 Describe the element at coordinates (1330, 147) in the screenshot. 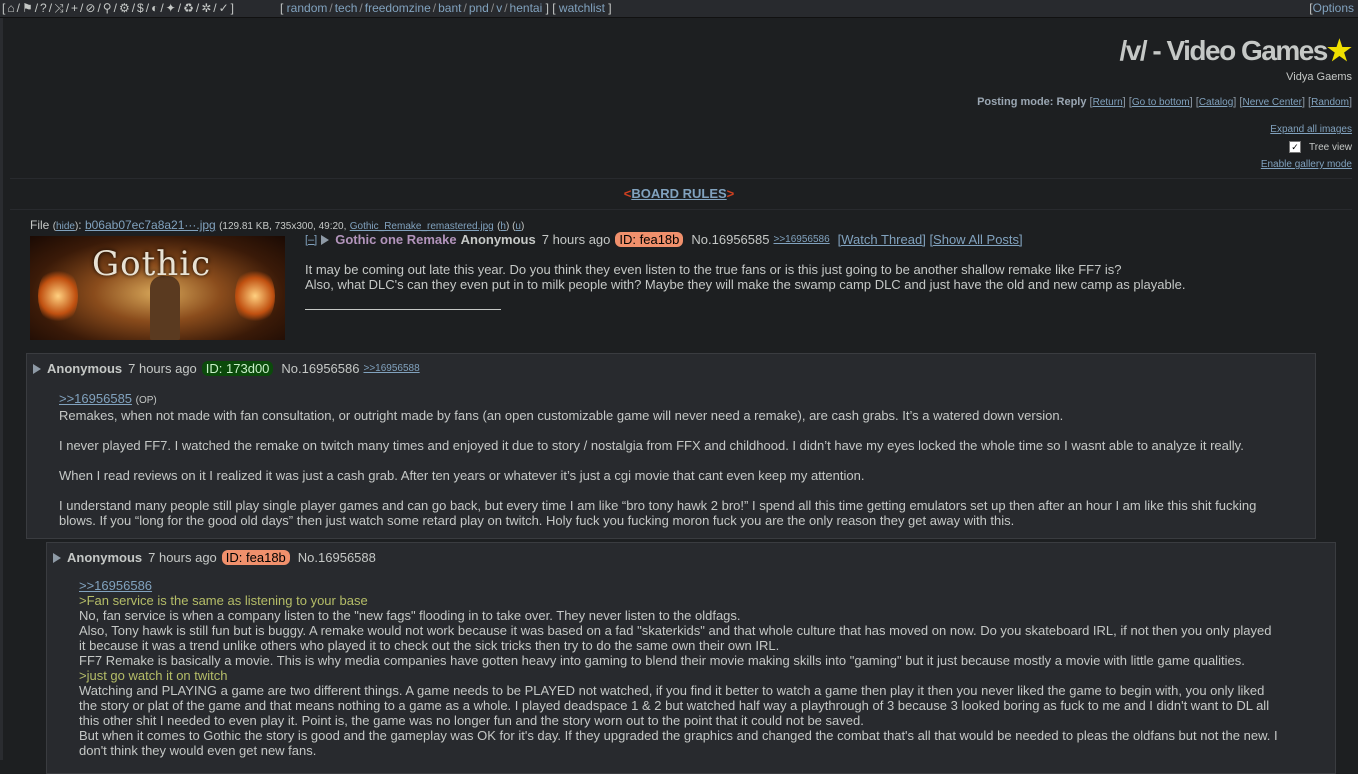

I see `tree-view-label: Tree view` at that location.